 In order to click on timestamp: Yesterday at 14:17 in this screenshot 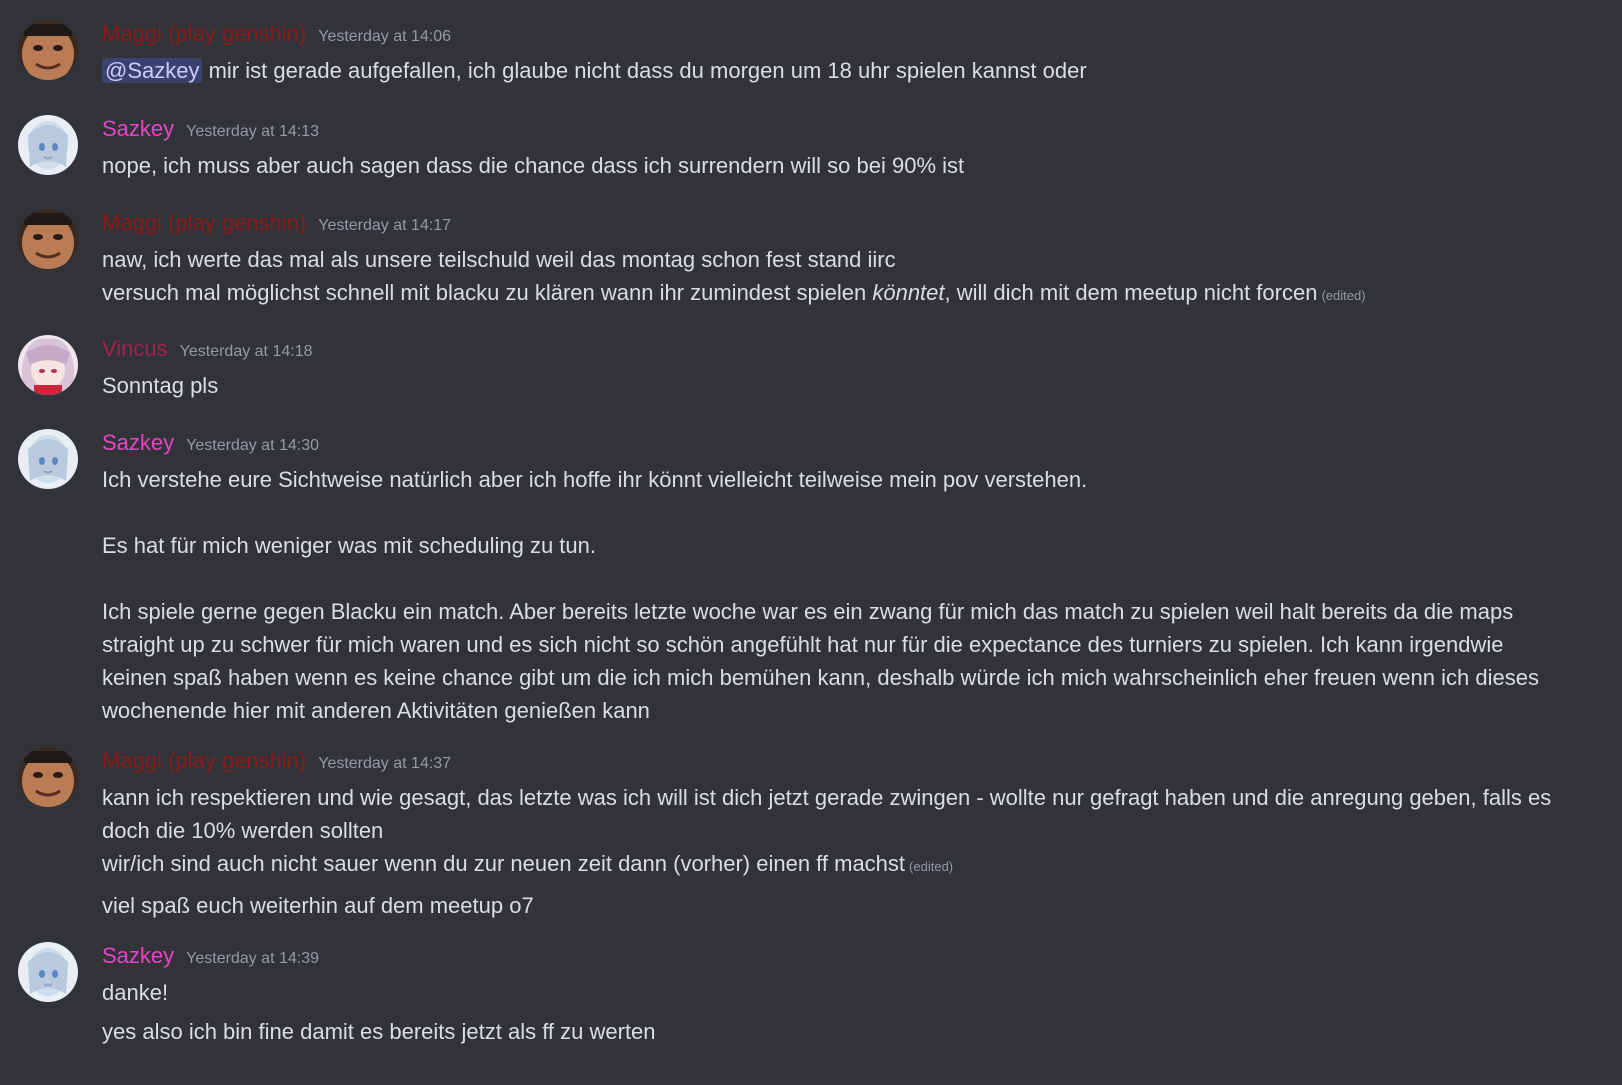, I will do `click(384, 226)`.